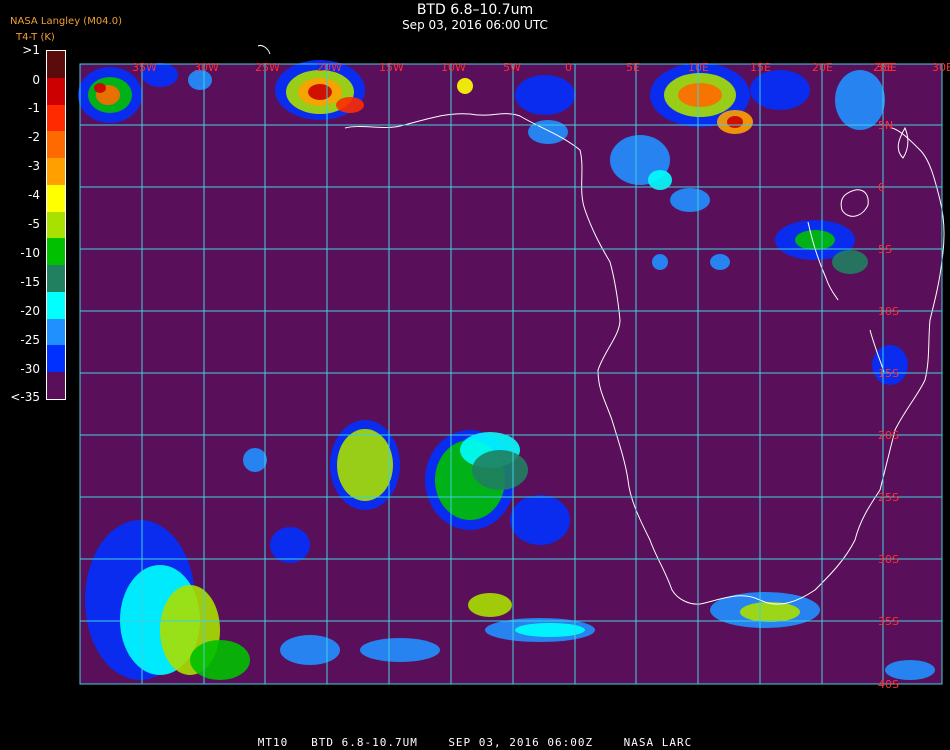 Image resolution: width=950 pixels, height=750 pixels. I want to click on latitude-label: 25S, so click(888, 497).